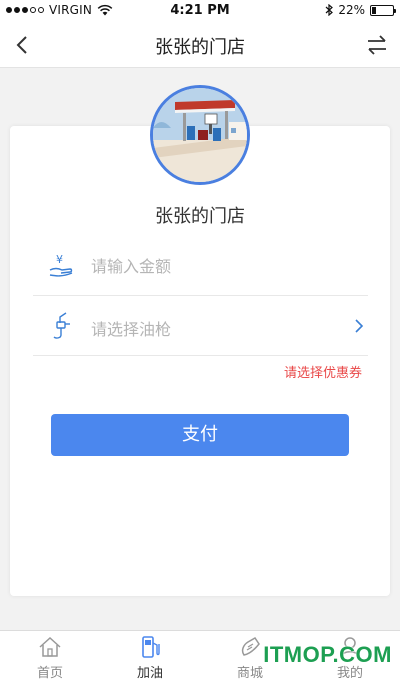 The width and height of the screenshot is (400, 680). Describe the element at coordinates (200, 326) in the screenshot. I see `nozzle-select-row: 请选择油枪` at that location.